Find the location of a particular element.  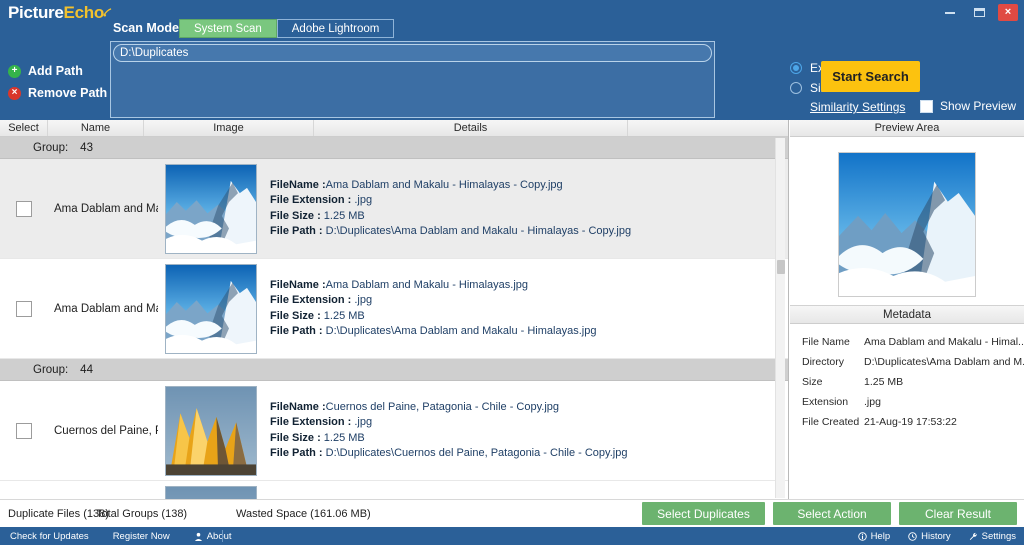

group-header-row: Group: 44 is located at coordinates (394, 370).